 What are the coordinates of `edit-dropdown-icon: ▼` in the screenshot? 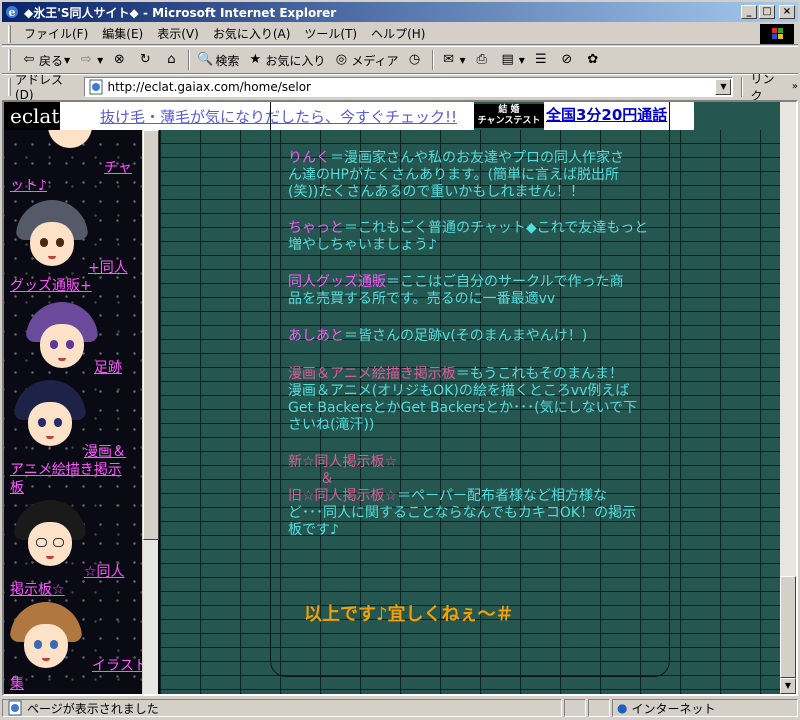 It's located at (522, 60).